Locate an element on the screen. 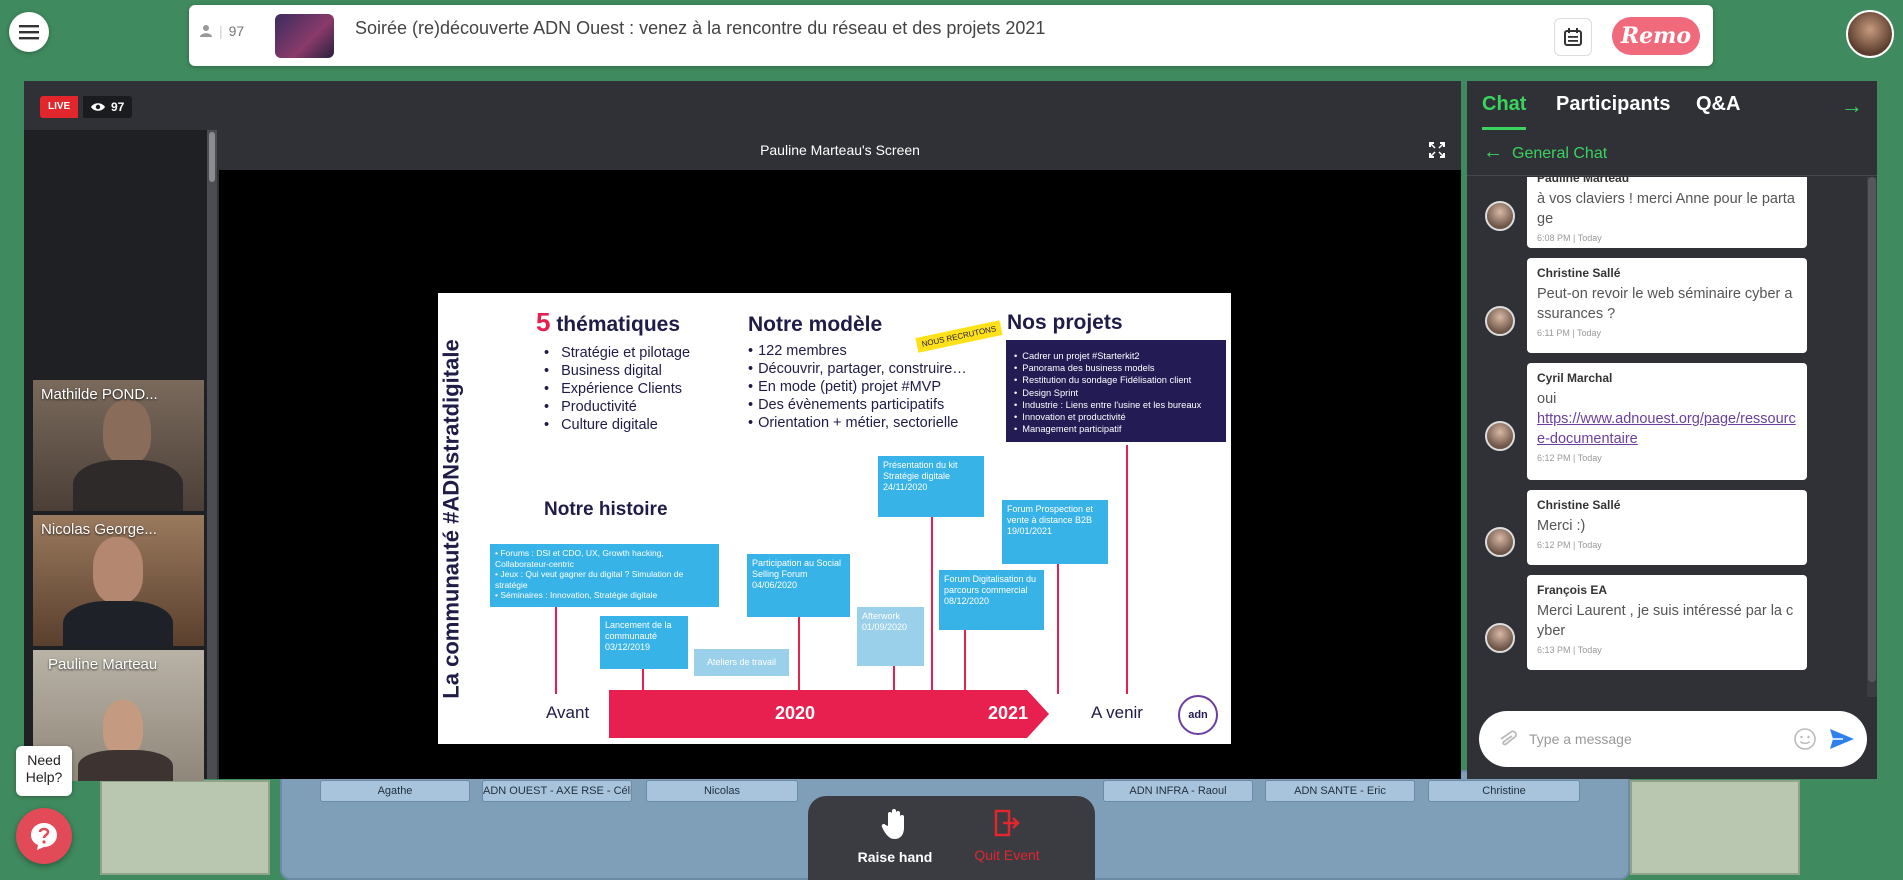 The width and height of the screenshot is (1903, 880). bottom-action-bar: Raise hand Quit Event is located at coordinates (951, 838).